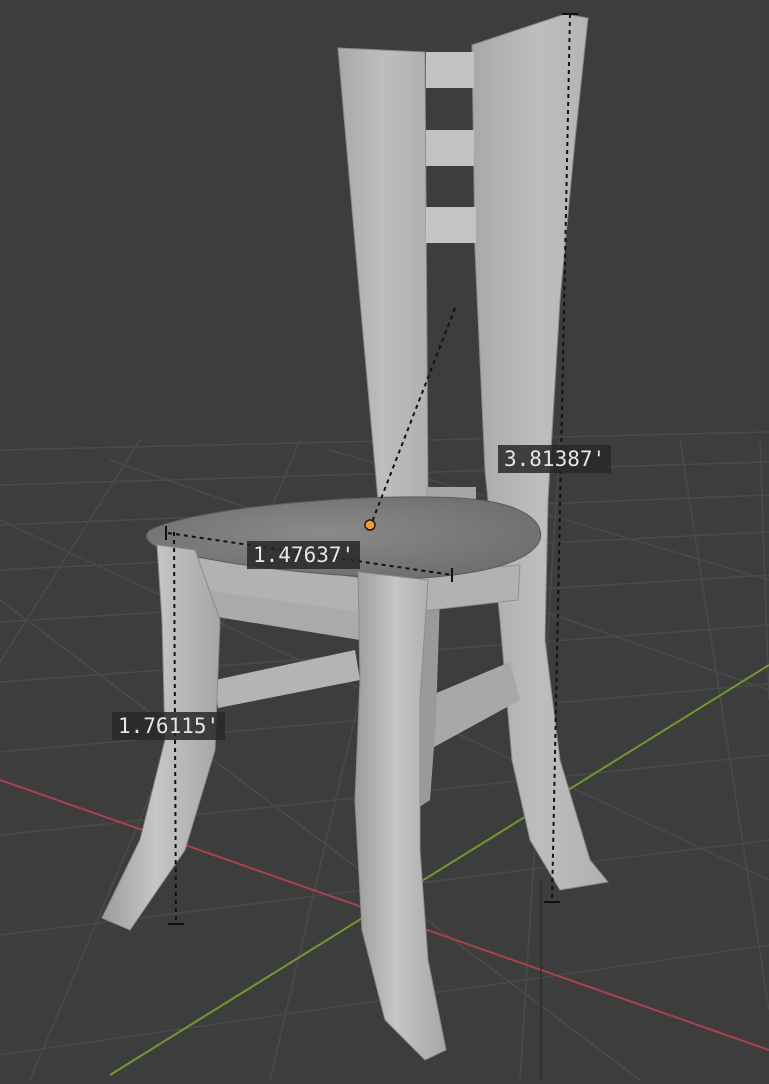 The height and width of the screenshot is (1084, 769). What do you see at coordinates (450, 70) in the screenshot?
I see `chair-slat-top` at bounding box center [450, 70].